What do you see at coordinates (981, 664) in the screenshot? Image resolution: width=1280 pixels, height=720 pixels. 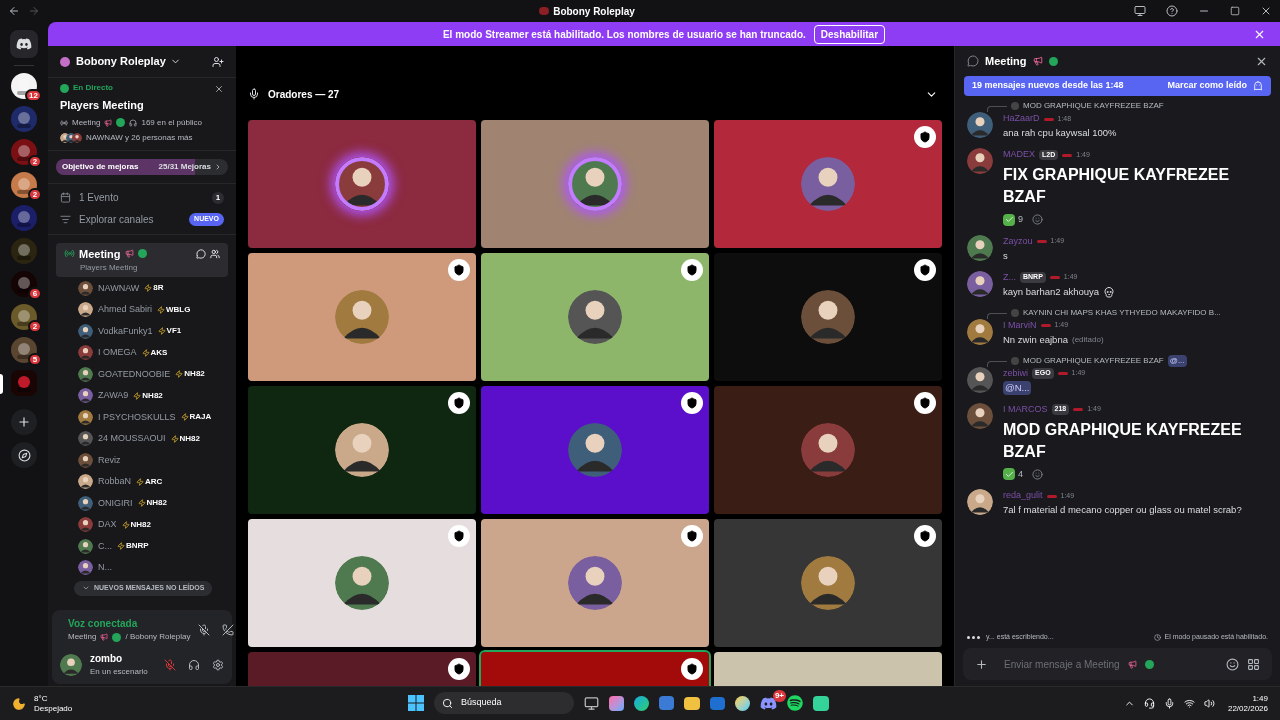 I see `plus-icon` at bounding box center [981, 664].